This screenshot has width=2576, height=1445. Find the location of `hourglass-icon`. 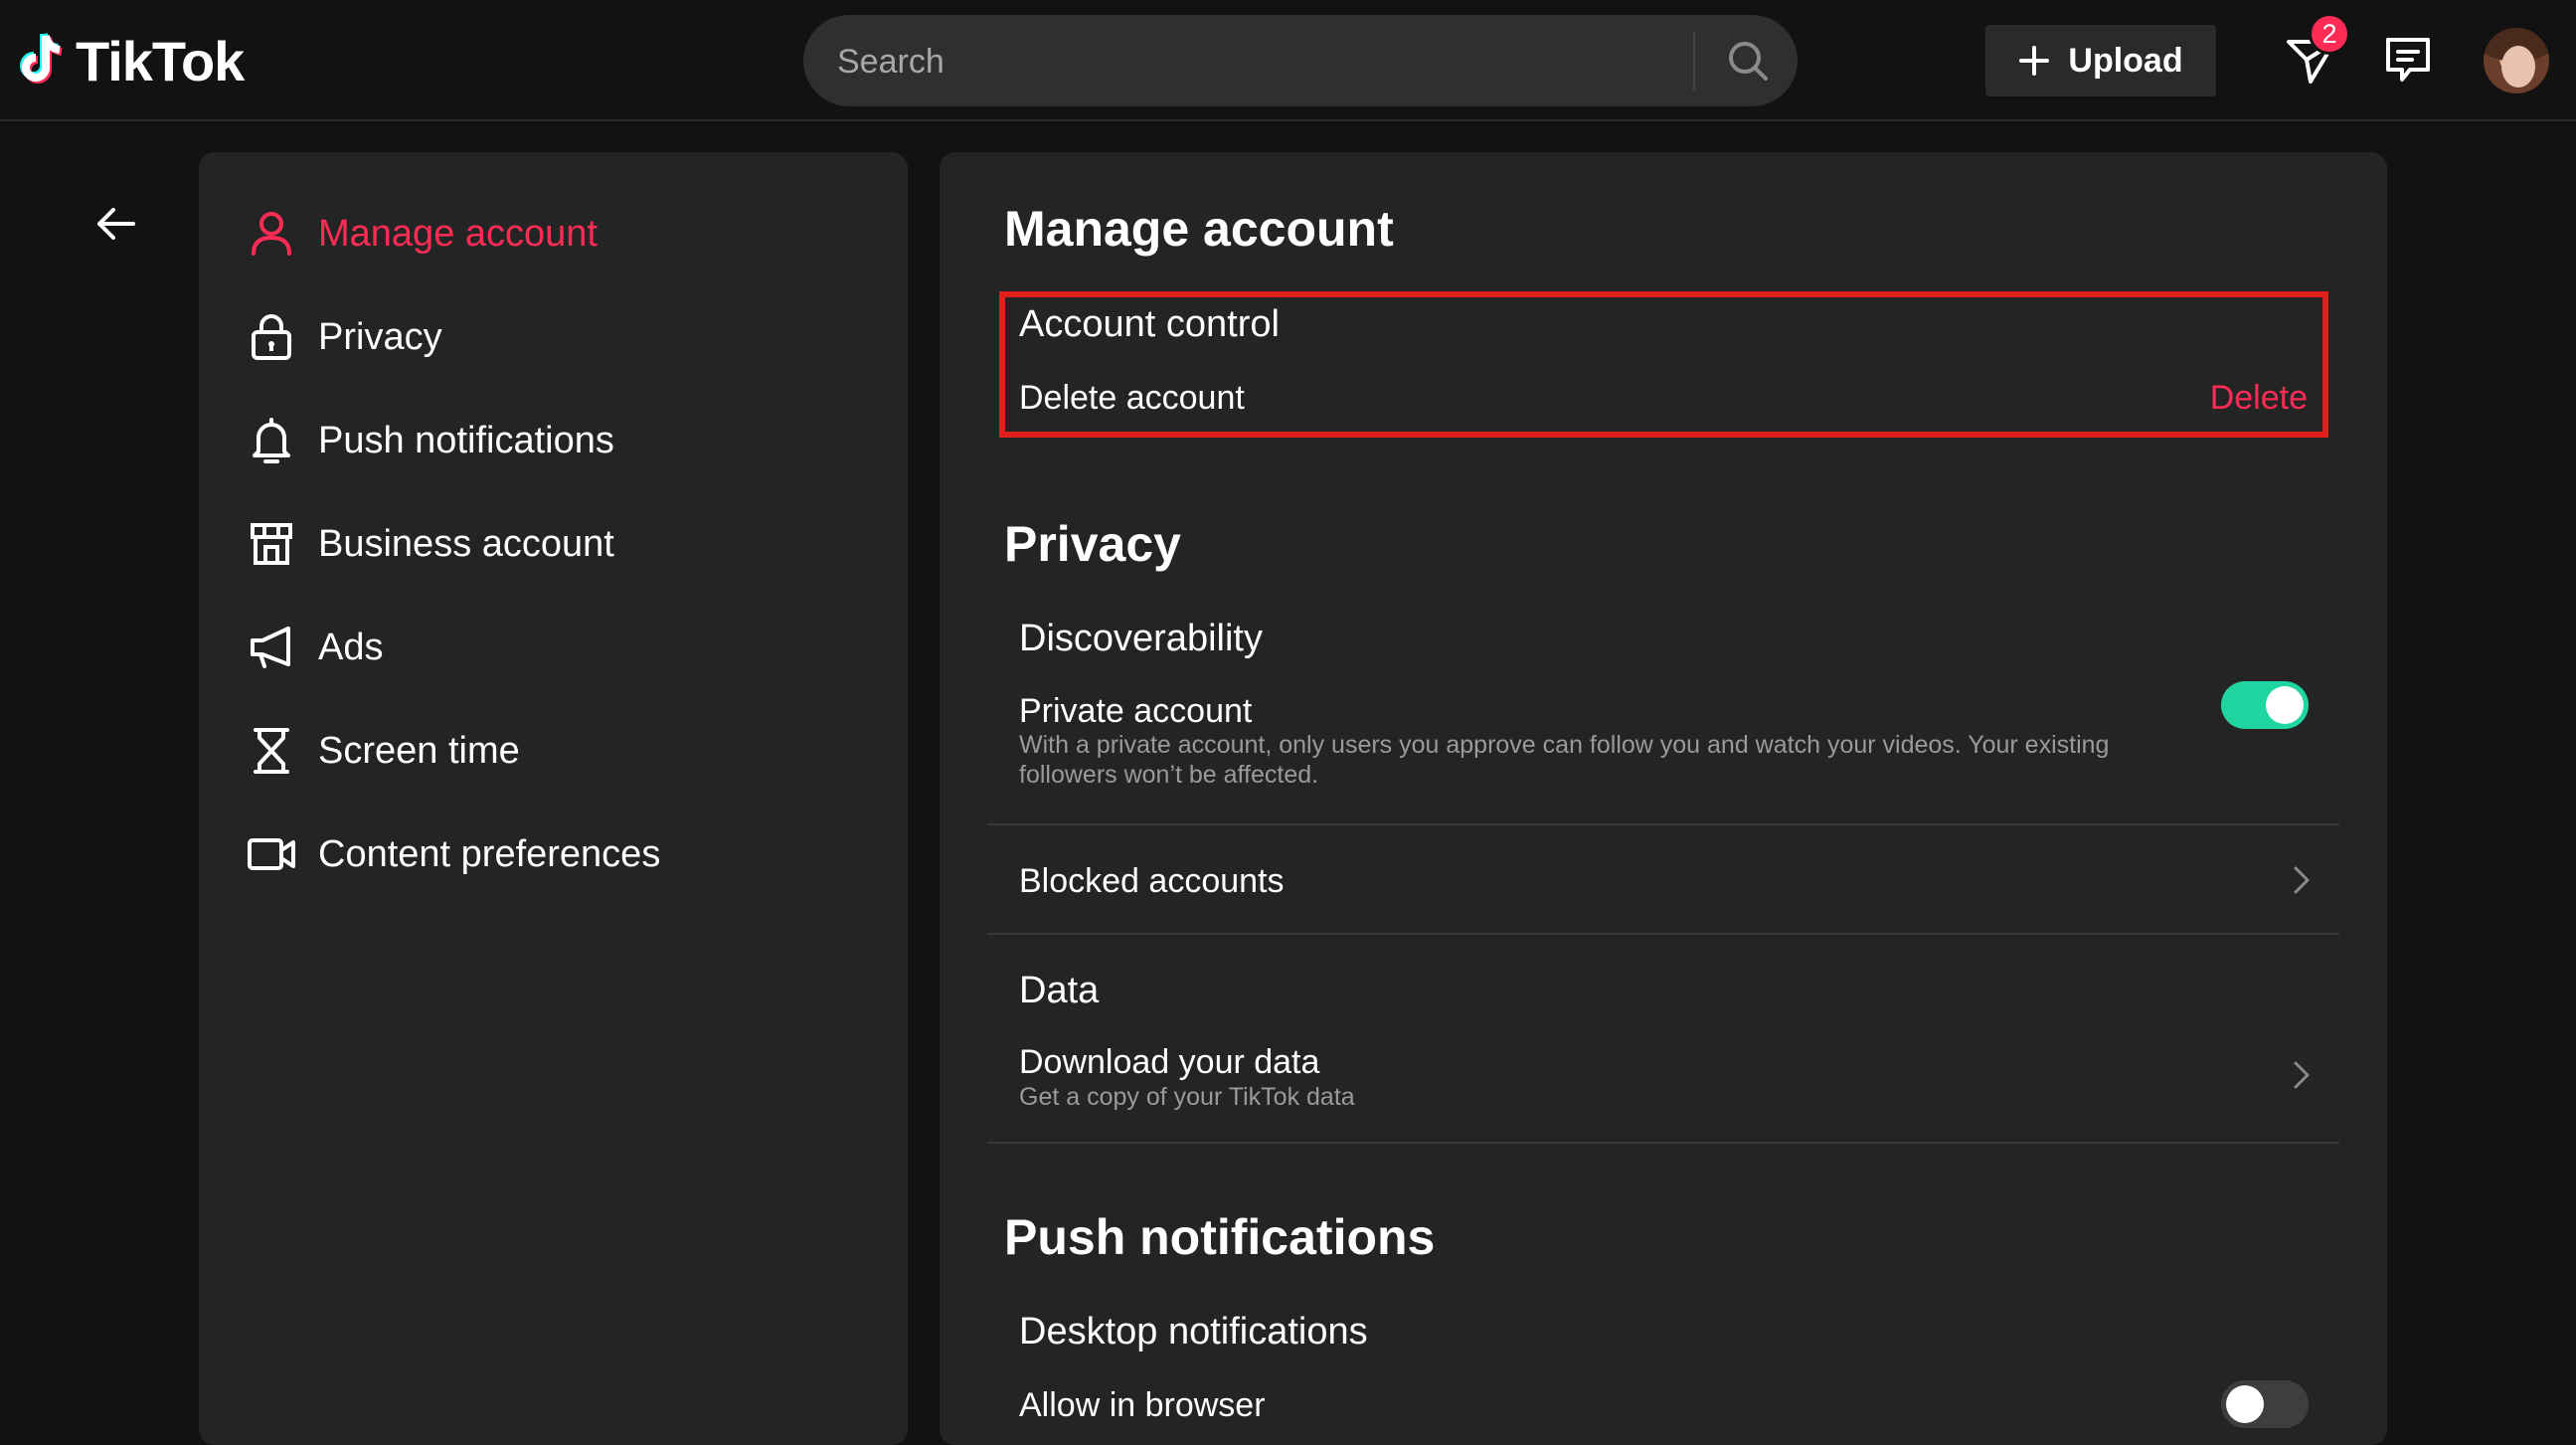

hourglass-icon is located at coordinates (271, 751).